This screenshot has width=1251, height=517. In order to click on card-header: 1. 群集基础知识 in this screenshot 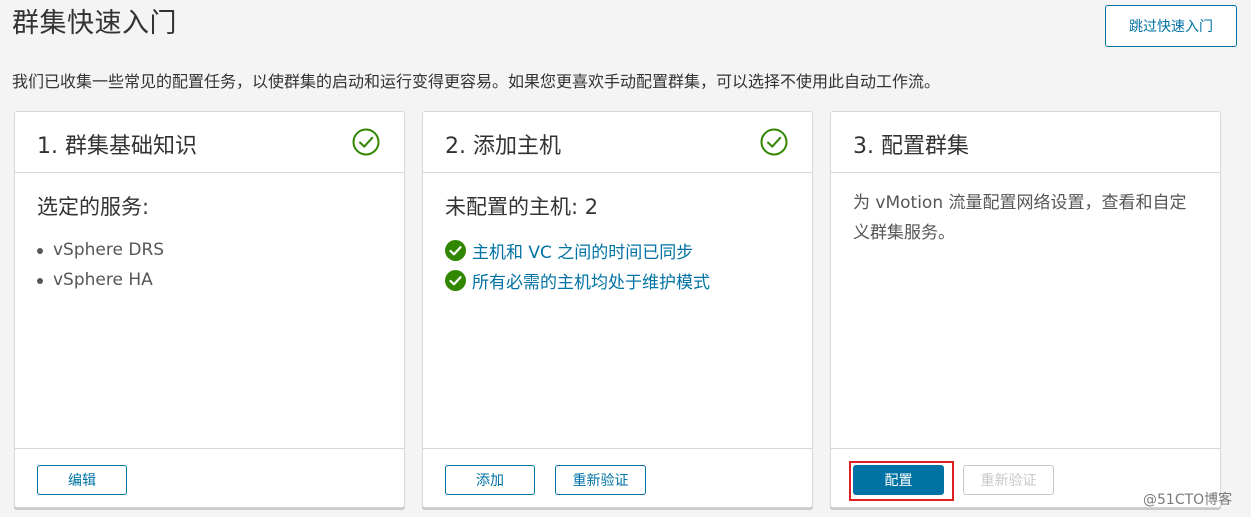, I will do `click(209, 142)`.